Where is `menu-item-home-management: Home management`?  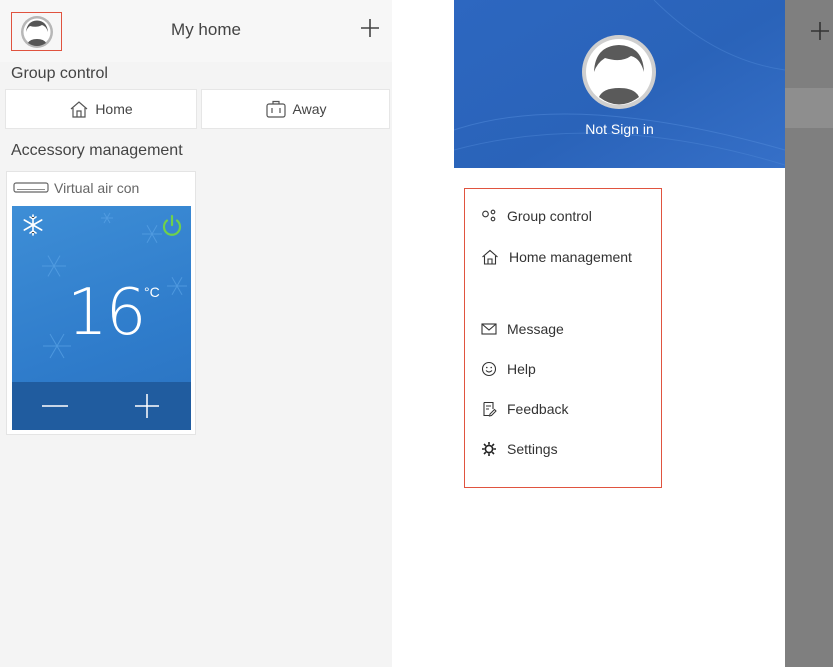 menu-item-home-management: Home management is located at coordinates (556, 257).